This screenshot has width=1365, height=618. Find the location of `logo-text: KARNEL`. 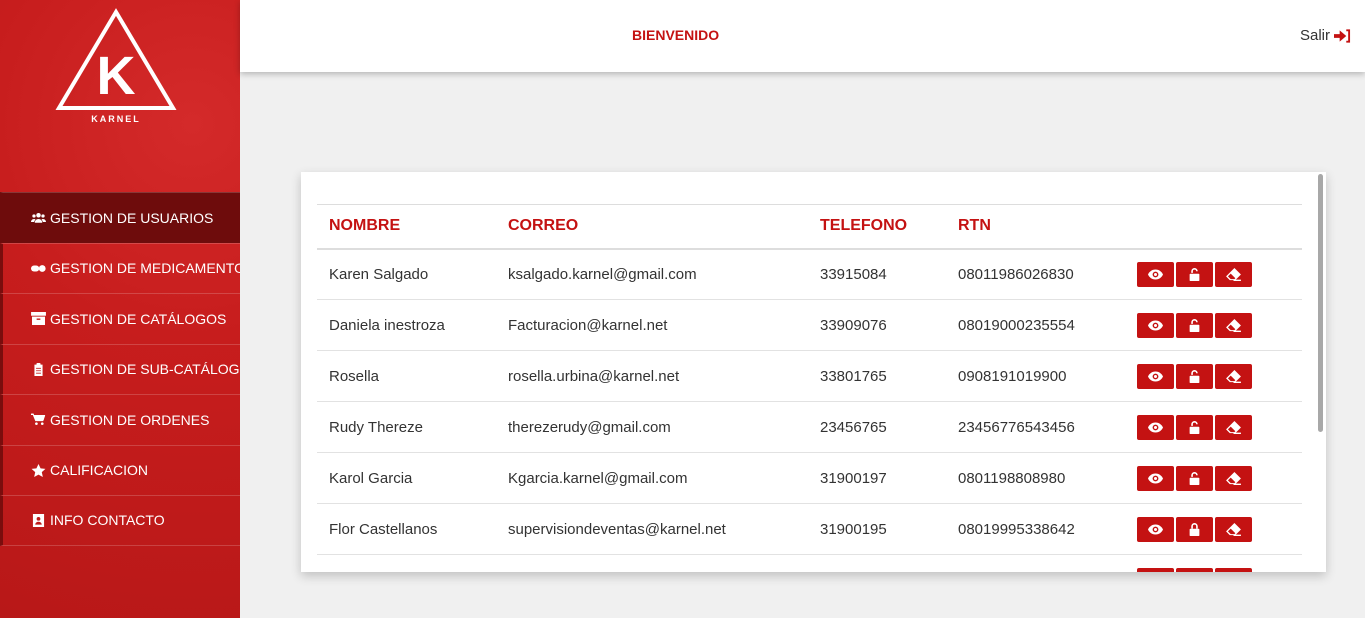

logo-text: KARNEL is located at coordinates (116, 119).